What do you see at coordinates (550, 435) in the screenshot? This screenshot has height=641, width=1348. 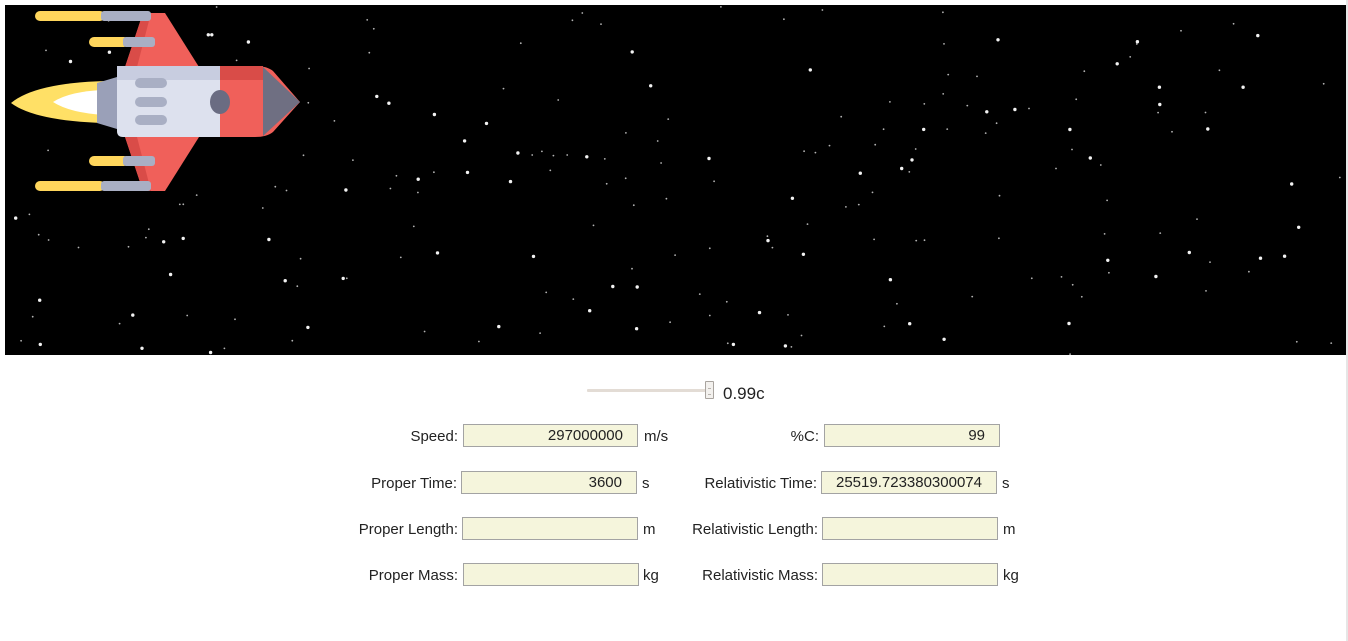 I see `speed-field: 297000000` at bounding box center [550, 435].